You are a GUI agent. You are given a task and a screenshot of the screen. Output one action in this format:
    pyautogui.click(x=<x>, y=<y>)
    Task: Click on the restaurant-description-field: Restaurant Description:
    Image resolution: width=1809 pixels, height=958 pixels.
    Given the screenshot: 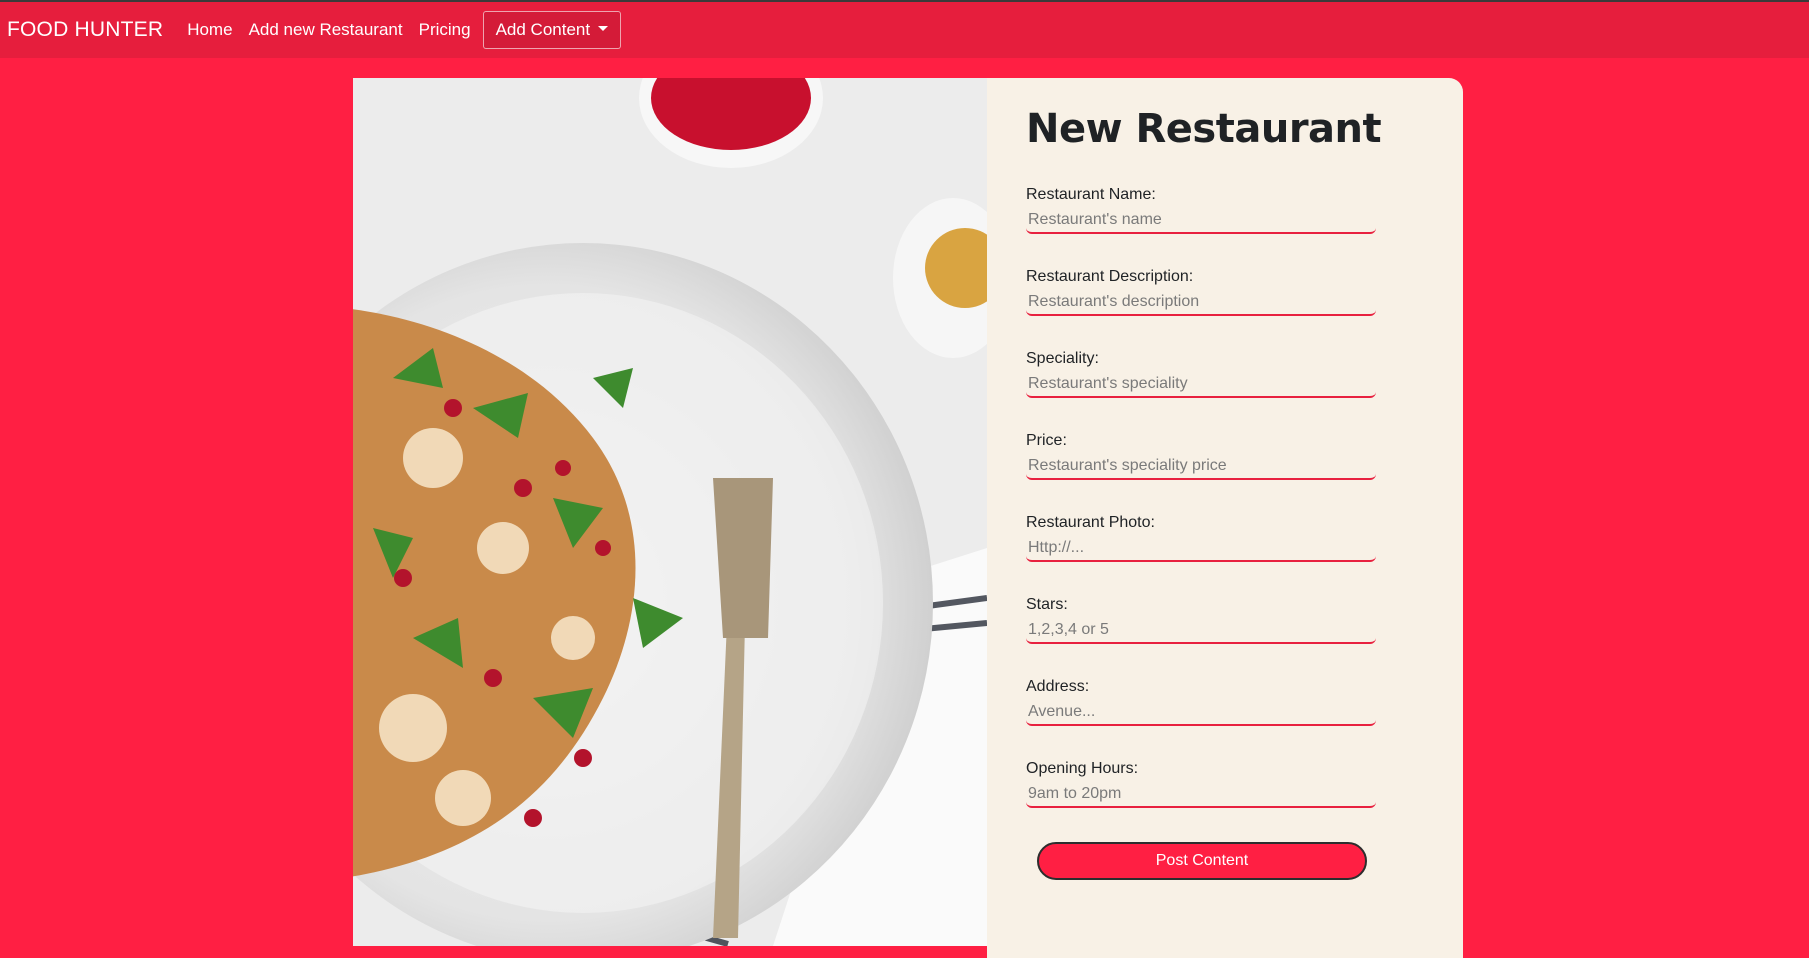 What is the action you would take?
    pyautogui.click(x=1201, y=292)
    